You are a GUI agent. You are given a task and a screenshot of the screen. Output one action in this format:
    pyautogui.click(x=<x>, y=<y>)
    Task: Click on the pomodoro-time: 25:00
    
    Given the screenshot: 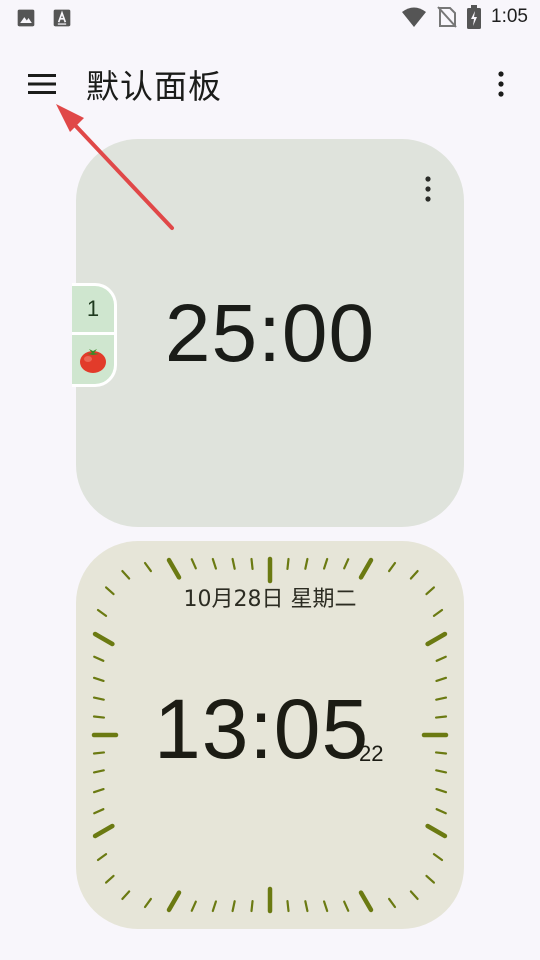 What is the action you would take?
    pyautogui.click(x=270, y=333)
    